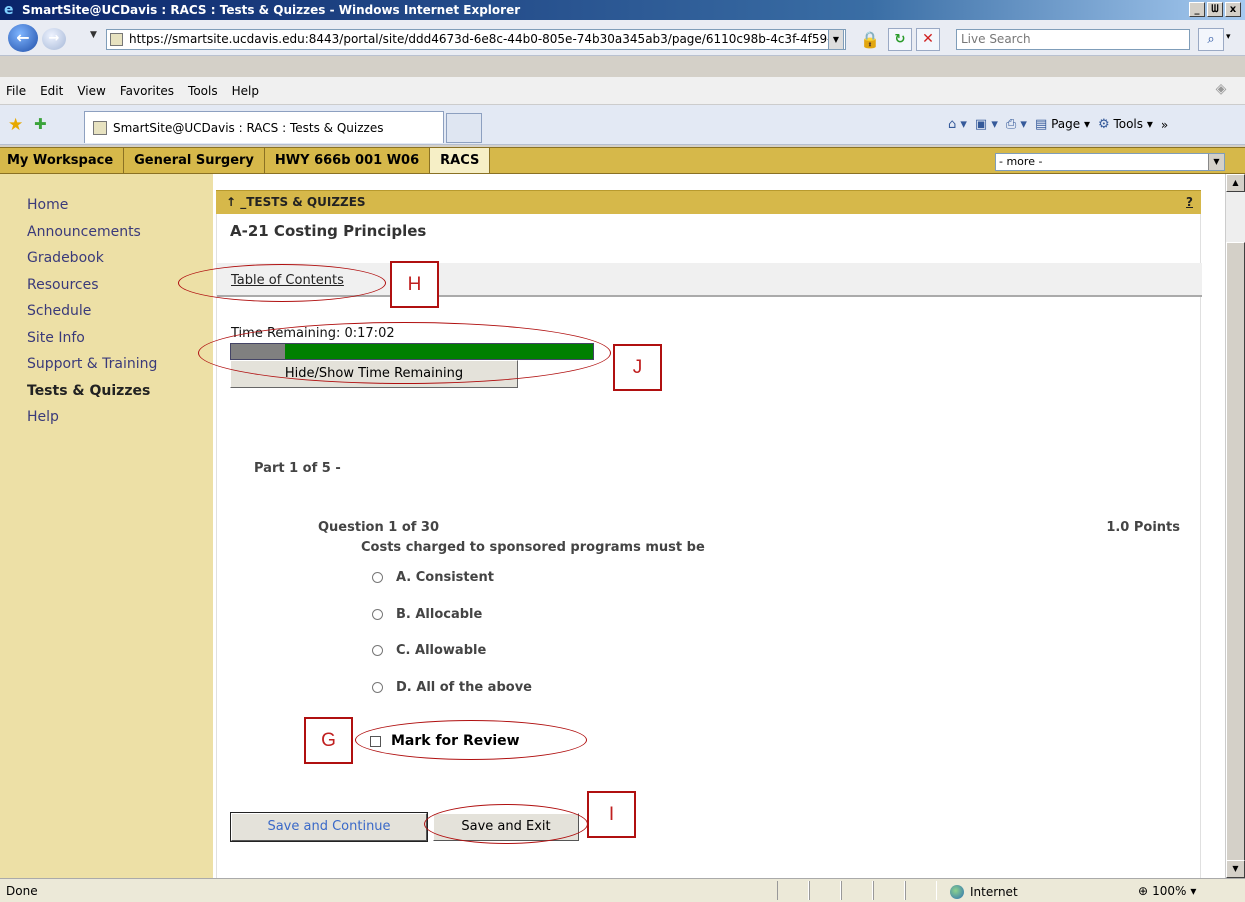 The width and height of the screenshot is (1245, 902). Describe the element at coordinates (429, 650) in the screenshot. I see `answer-option-c: C. Allowable` at that location.